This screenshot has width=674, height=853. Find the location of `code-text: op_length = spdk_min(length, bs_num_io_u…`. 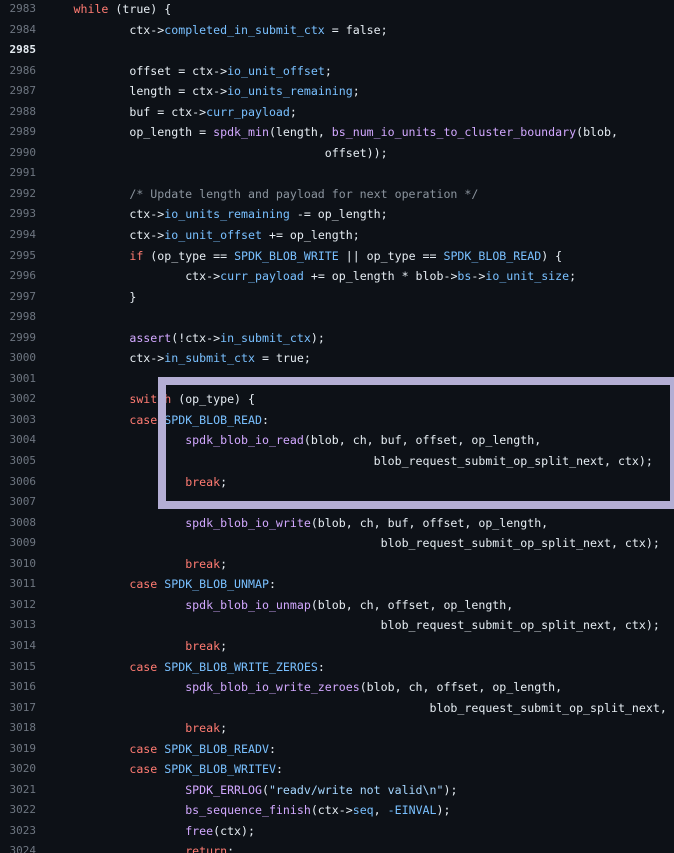

code-text: op_length = spdk_min(length, bs_num_io_u… is located at coordinates (346, 132).